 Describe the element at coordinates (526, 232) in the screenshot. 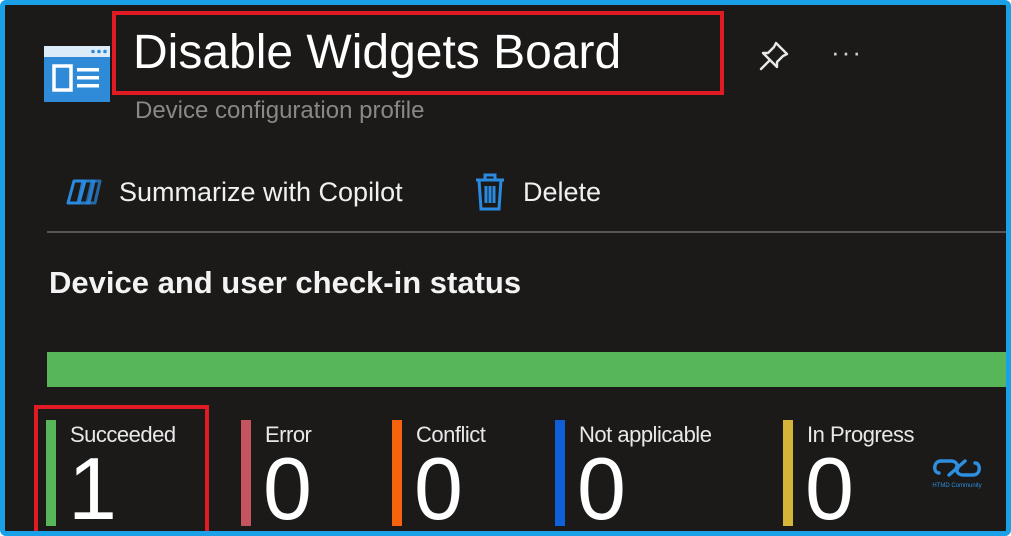

I see `toolbar-divider` at that location.